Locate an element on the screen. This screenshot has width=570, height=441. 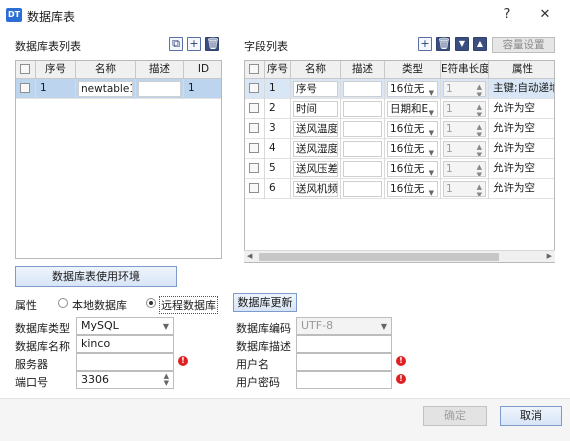
username-label: 用户名 is located at coordinates (252, 364).